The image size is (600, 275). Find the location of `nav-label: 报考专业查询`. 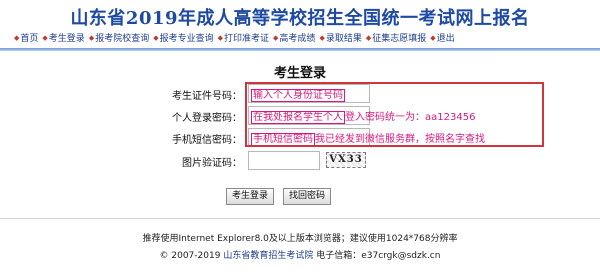

nav-label: 报考专业查询 is located at coordinates (186, 39).